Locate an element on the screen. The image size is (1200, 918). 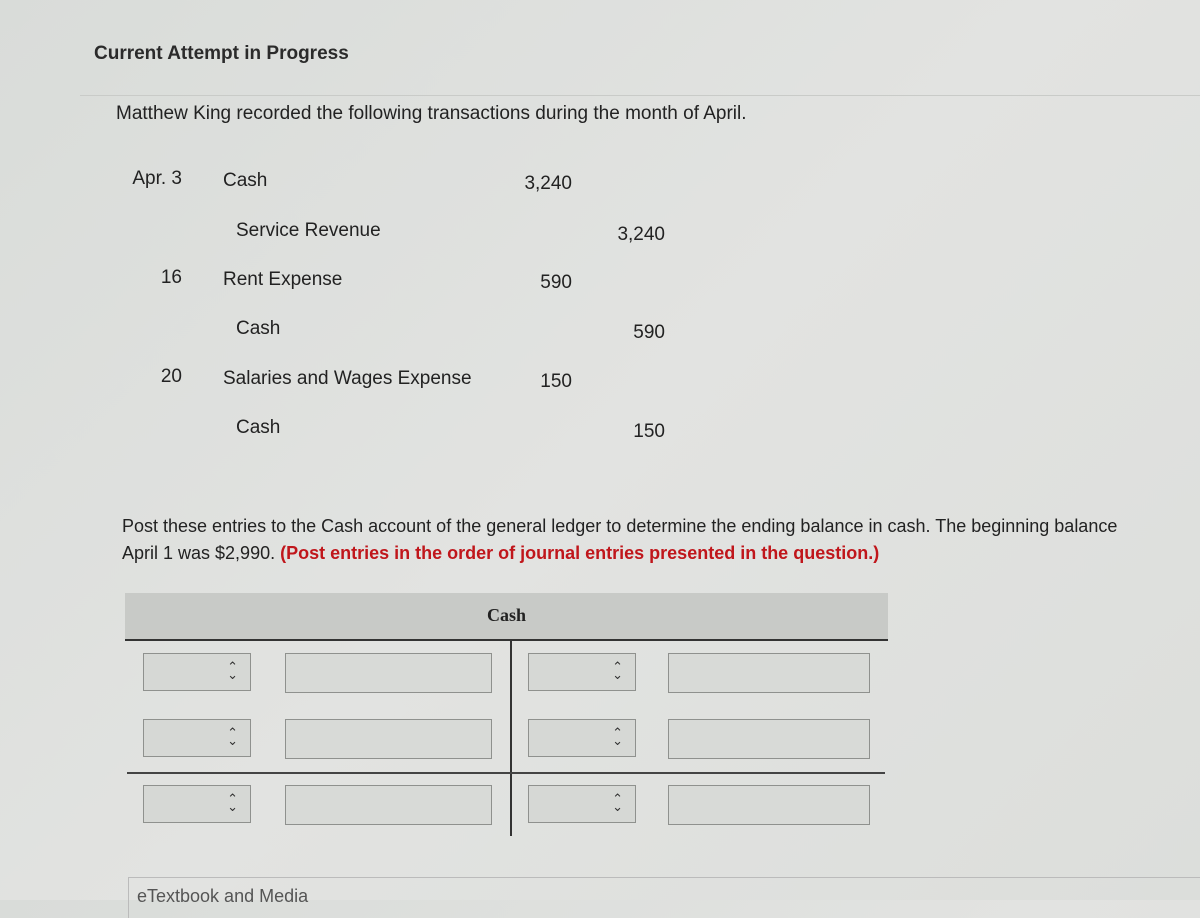
entry-account: Rent Expense is located at coordinates (283, 279).